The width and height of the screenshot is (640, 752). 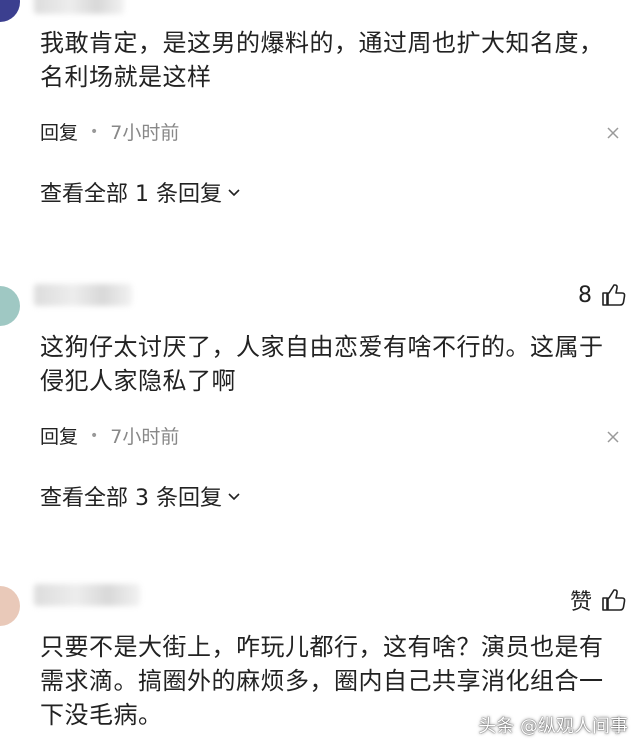 I want to click on view-all-replies-label: 查看全部 3 条回复, so click(x=131, y=498).